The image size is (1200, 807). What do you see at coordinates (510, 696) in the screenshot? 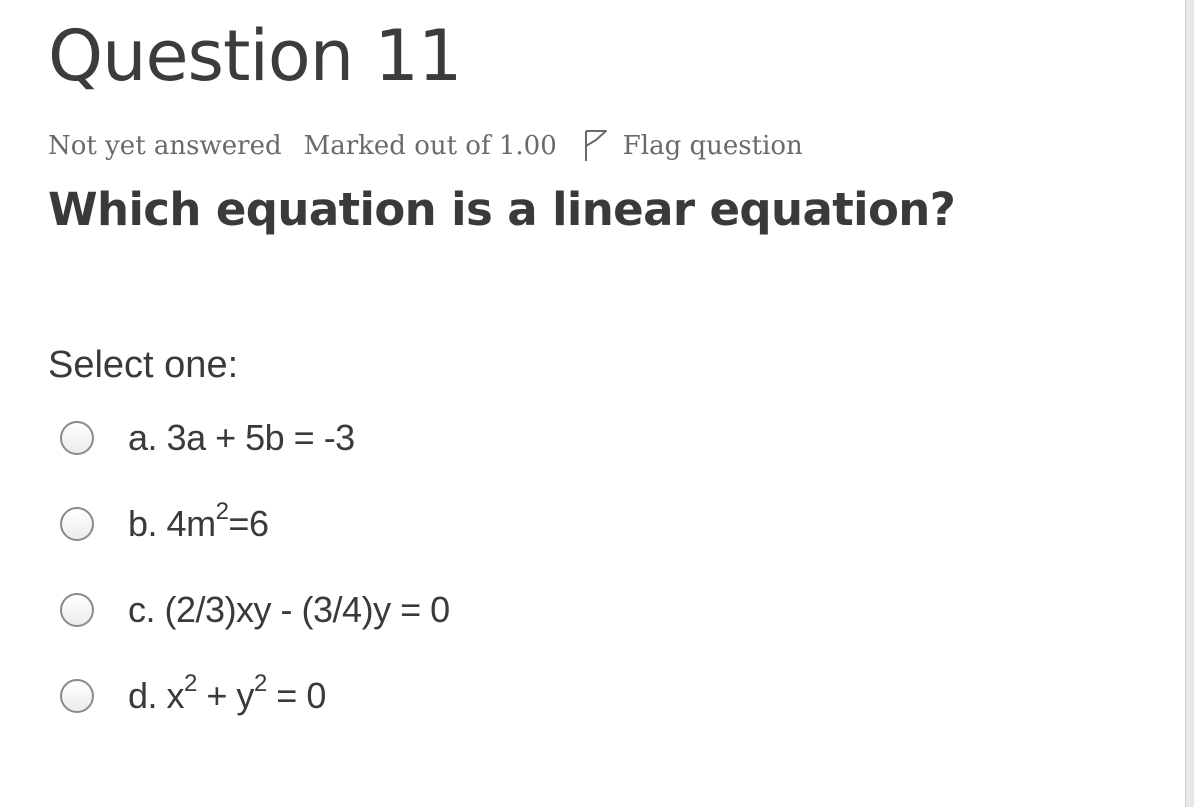
I see `answer-option-d: d. x2 + y2 = 0` at bounding box center [510, 696].